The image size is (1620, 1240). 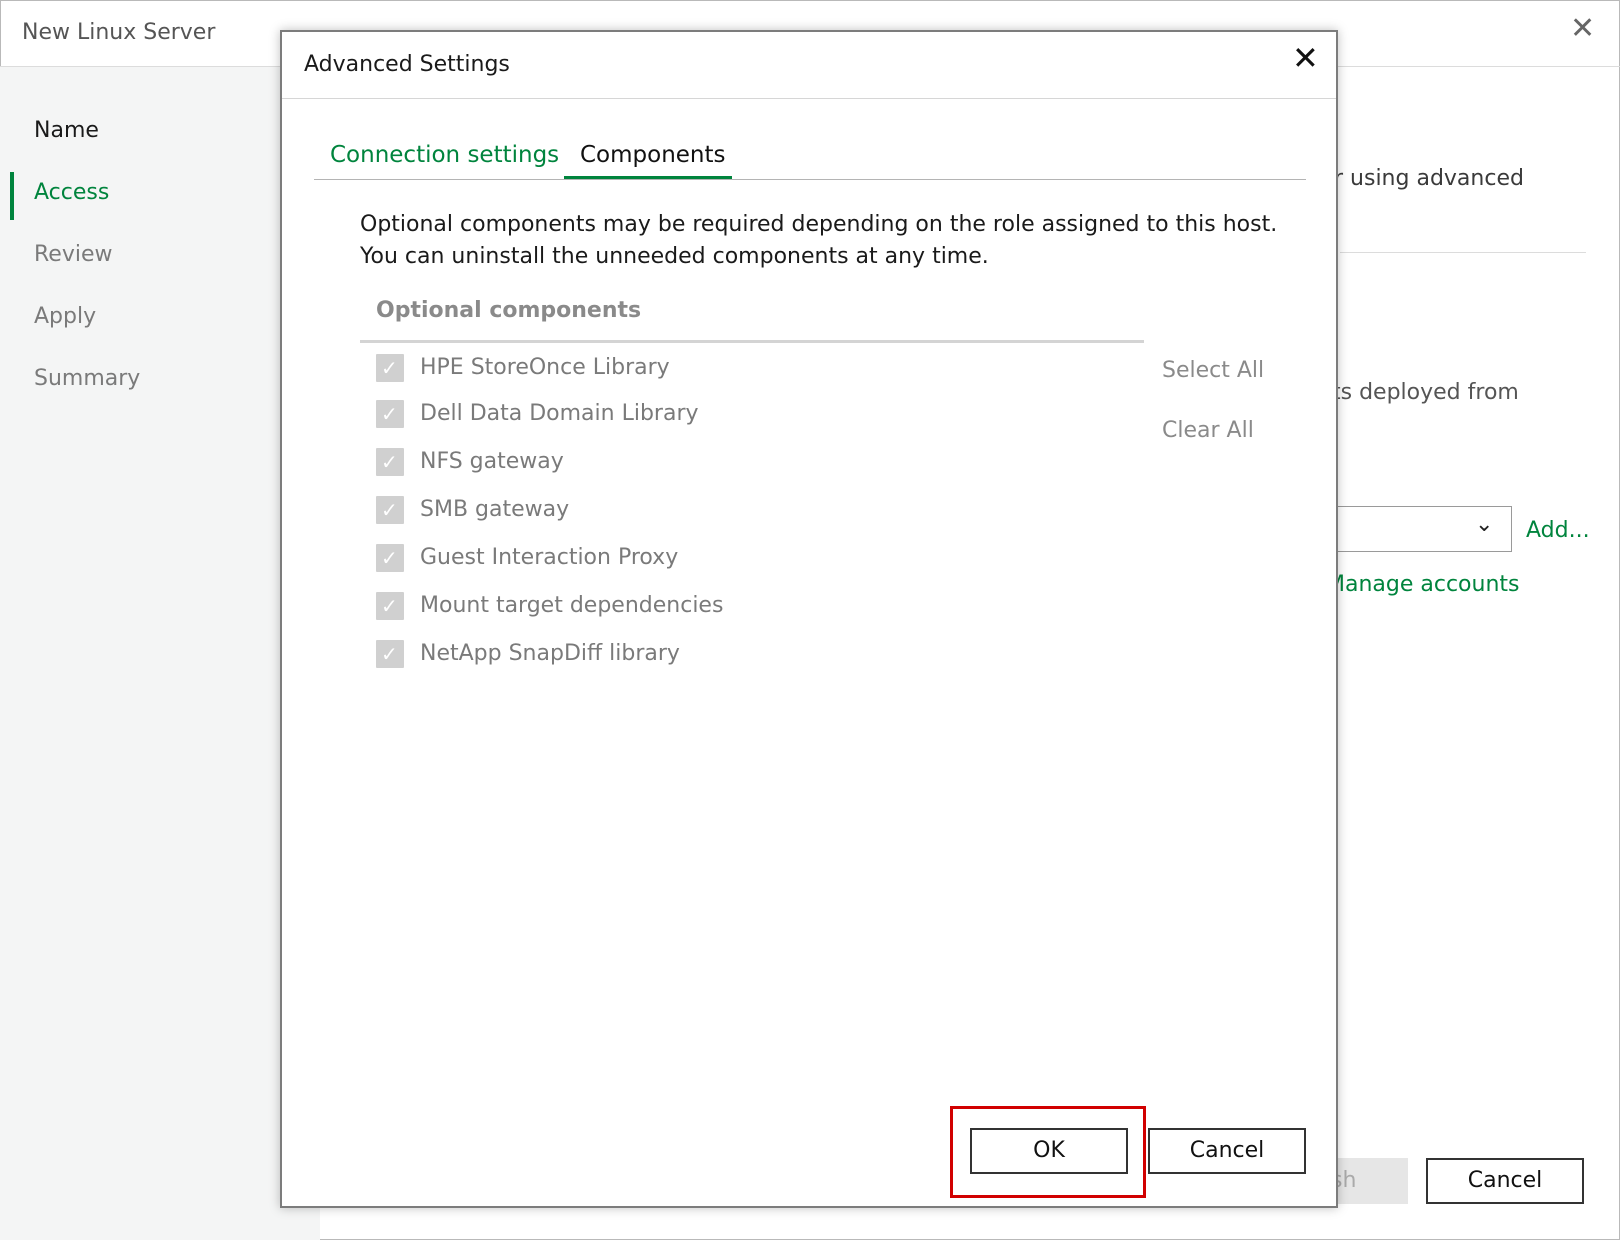 What do you see at coordinates (545, 367) in the screenshot?
I see `component-label: HPE StoreOnce Library` at bounding box center [545, 367].